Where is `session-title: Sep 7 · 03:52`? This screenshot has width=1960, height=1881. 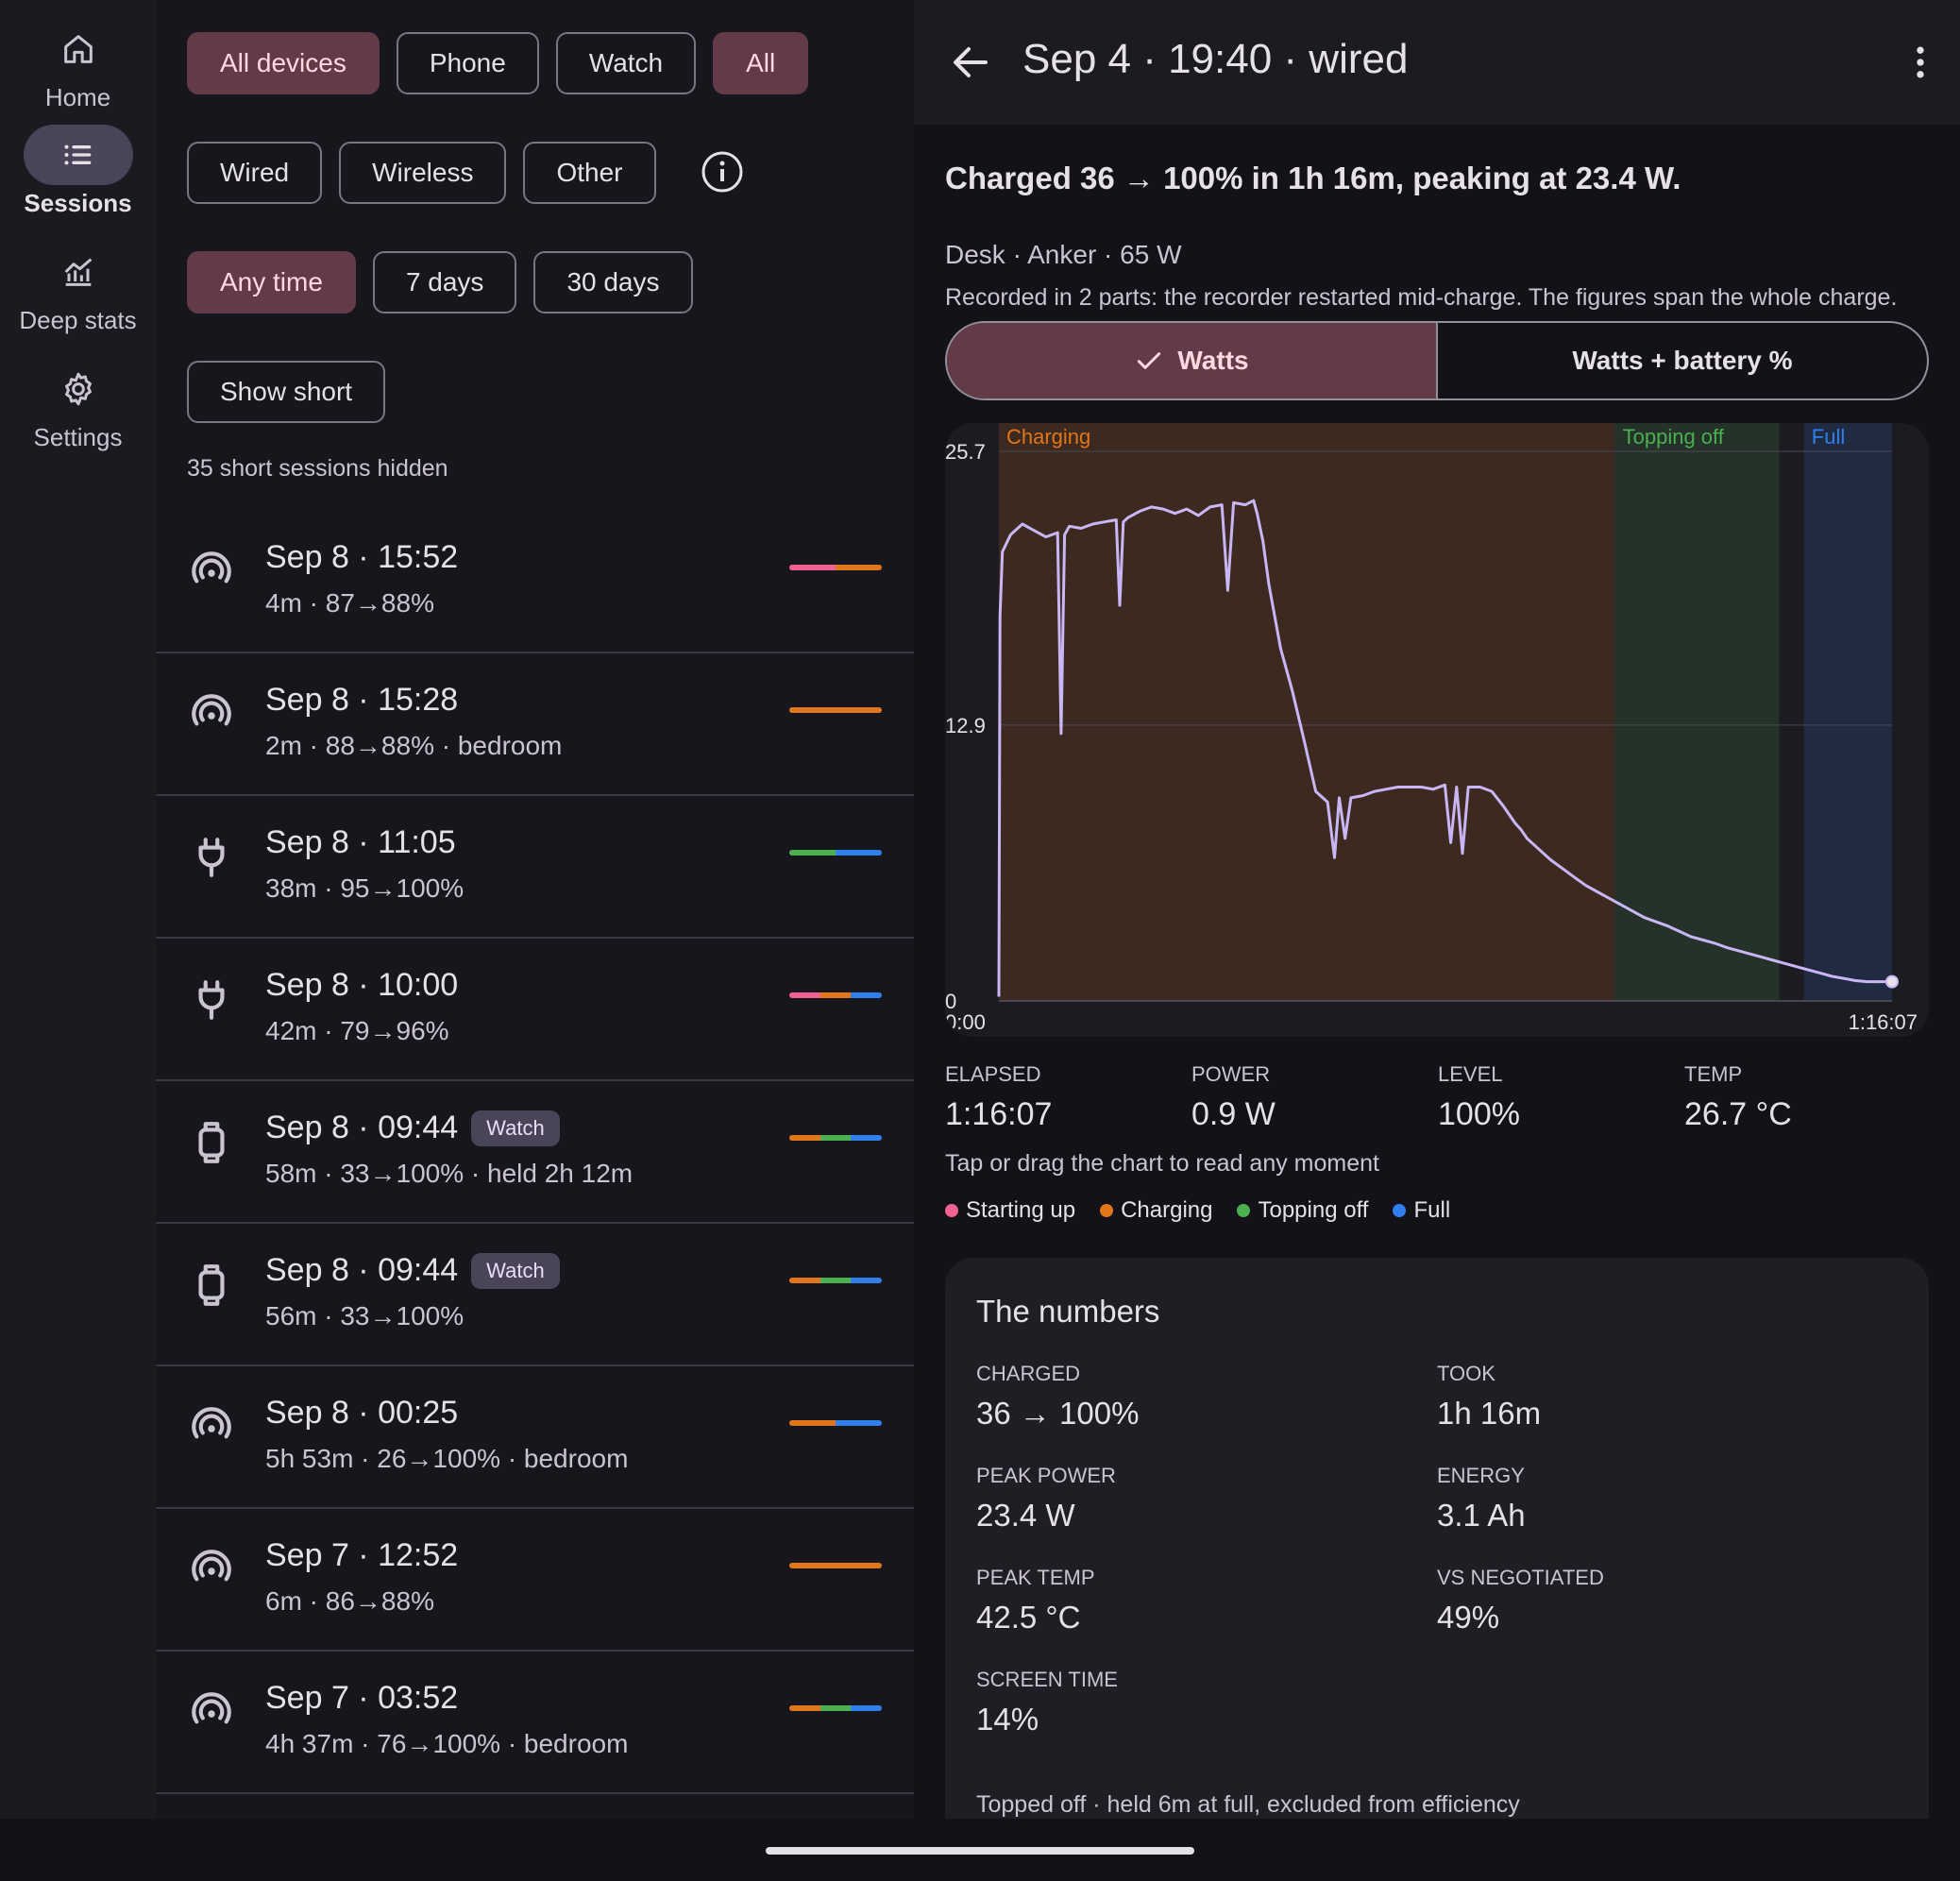
session-title: Sep 7 · 03:52 is located at coordinates (362, 1698).